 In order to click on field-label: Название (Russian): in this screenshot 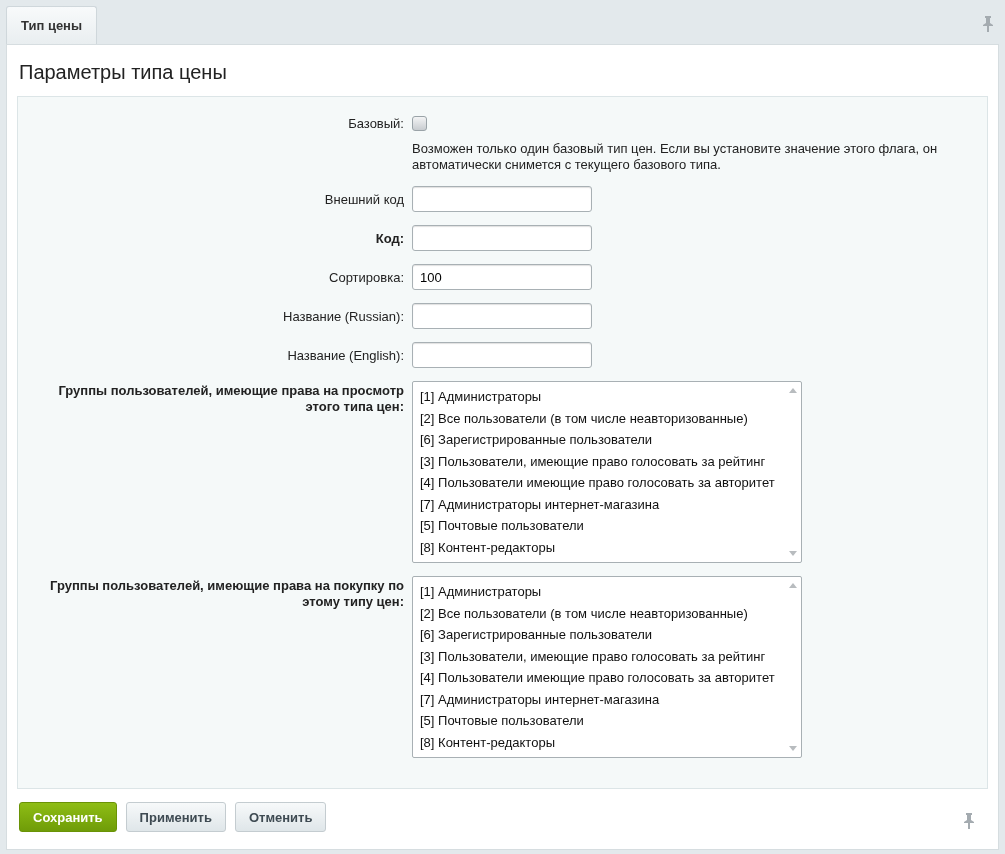, I will do `click(343, 316)`.